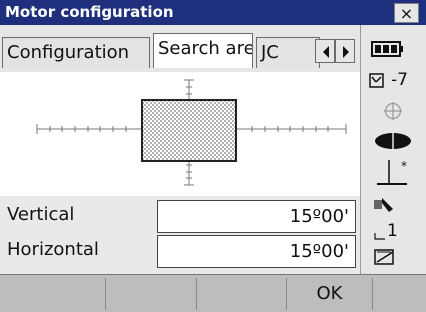 Image resolution: width=426 pixels, height=312 pixels. I want to click on page-number: 1, so click(392, 231).